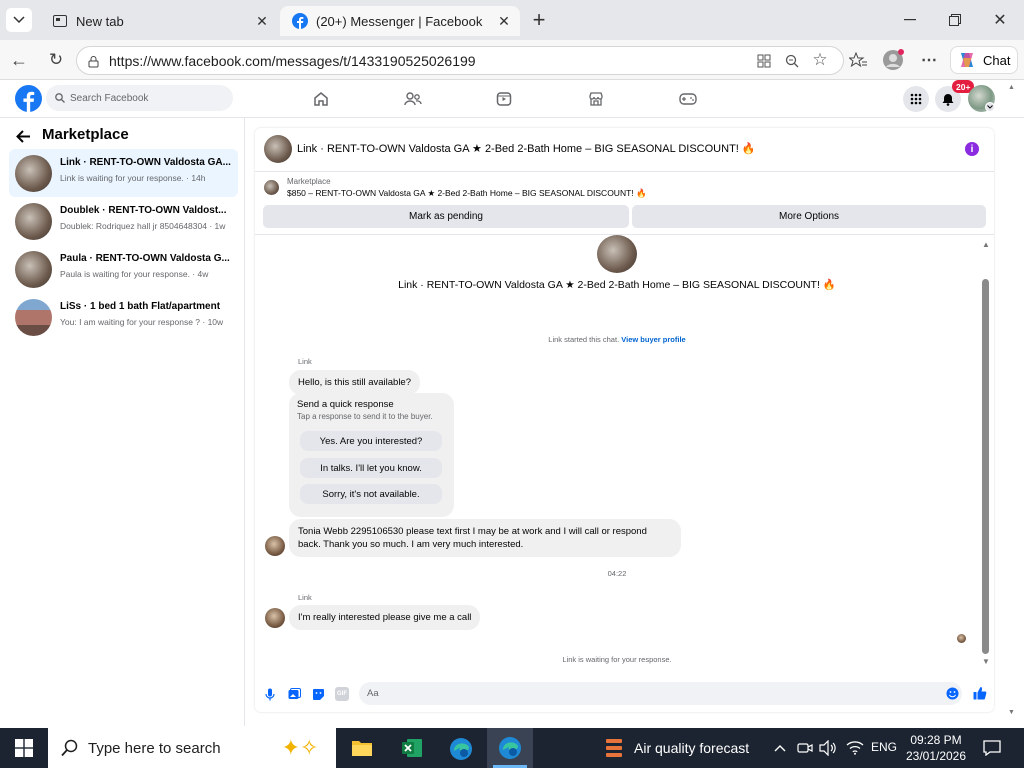 The height and width of the screenshot is (768, 1024). I want to click on favorite-star-icon: ☆, so click(820, 59).